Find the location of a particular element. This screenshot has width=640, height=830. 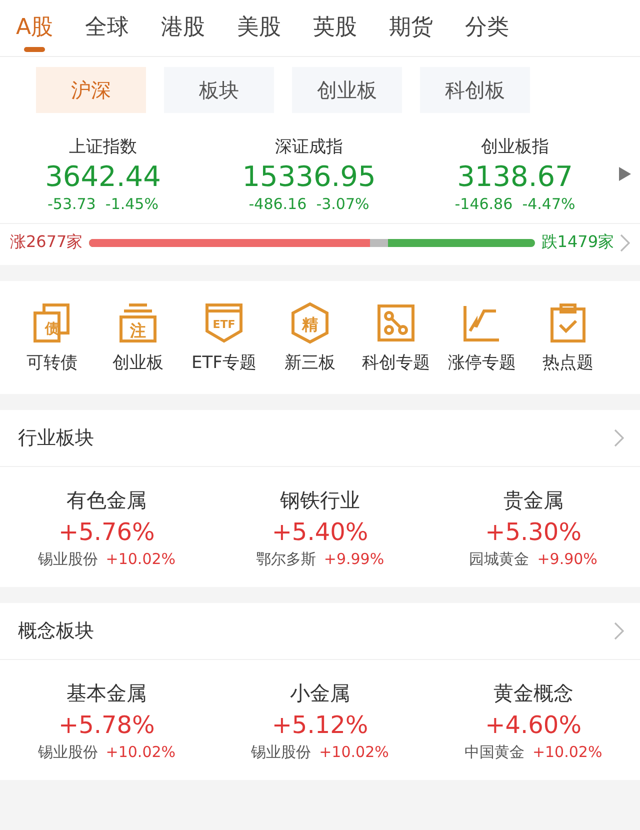

market-tab: 港股 is located at coordinates (183, 31).